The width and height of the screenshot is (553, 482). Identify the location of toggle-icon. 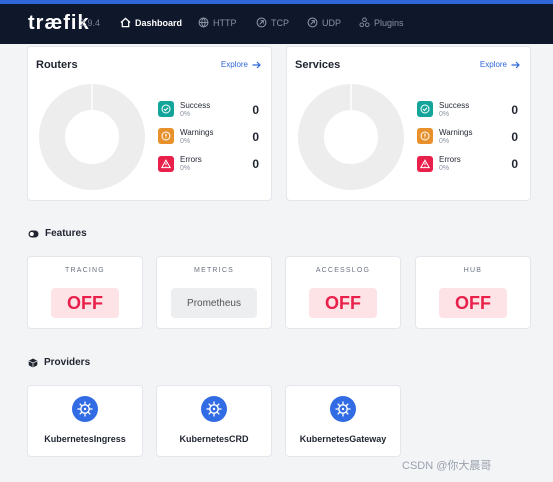
(33, 233).